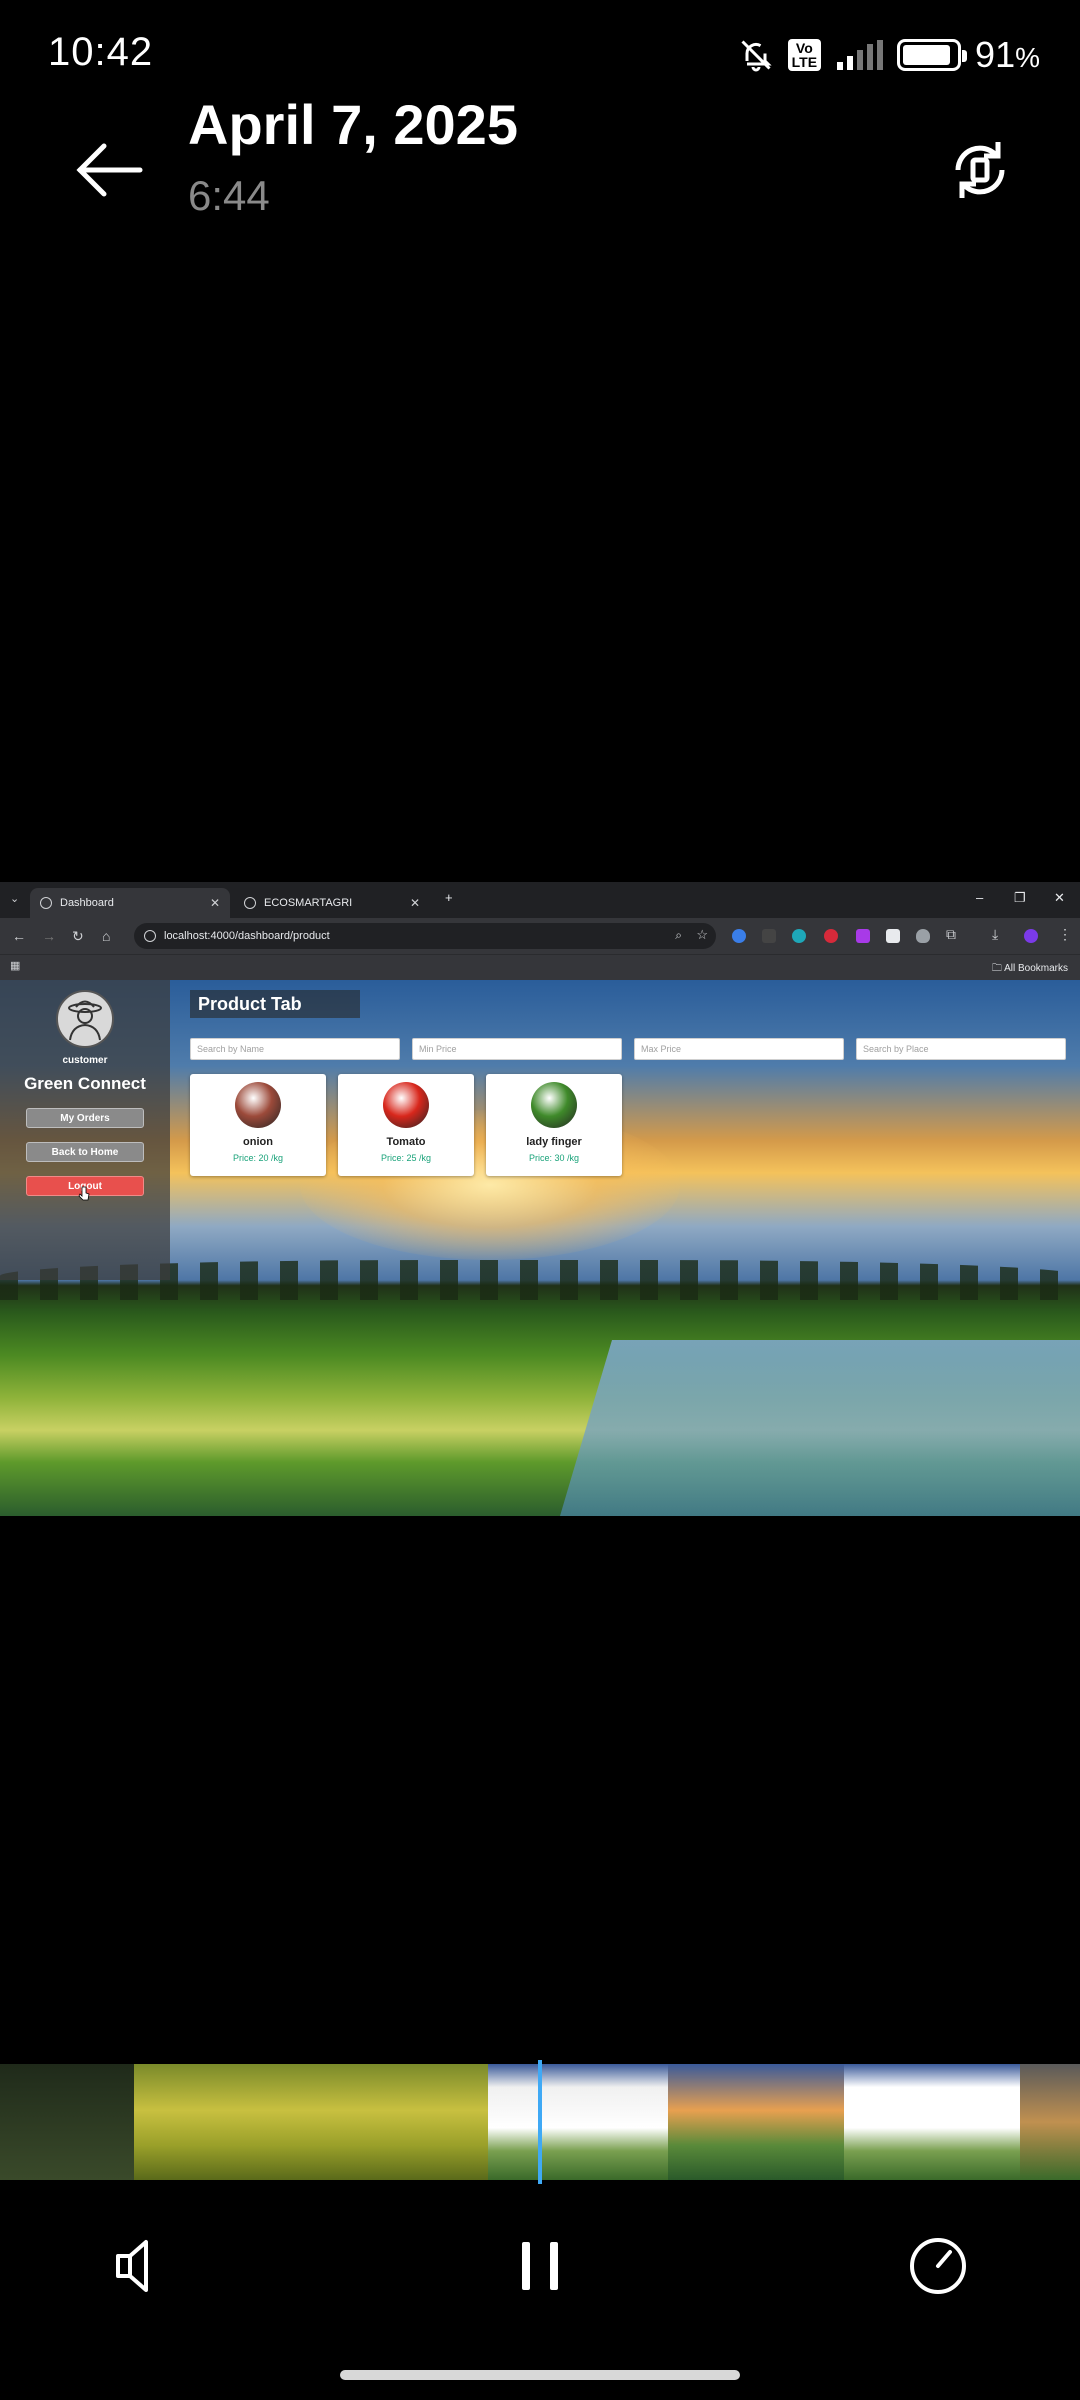 The image size is (1080, 2400). Describe the element at coordinates (353, 124) in the screenshot. I see `video-date: April 7, 2025` at that location.